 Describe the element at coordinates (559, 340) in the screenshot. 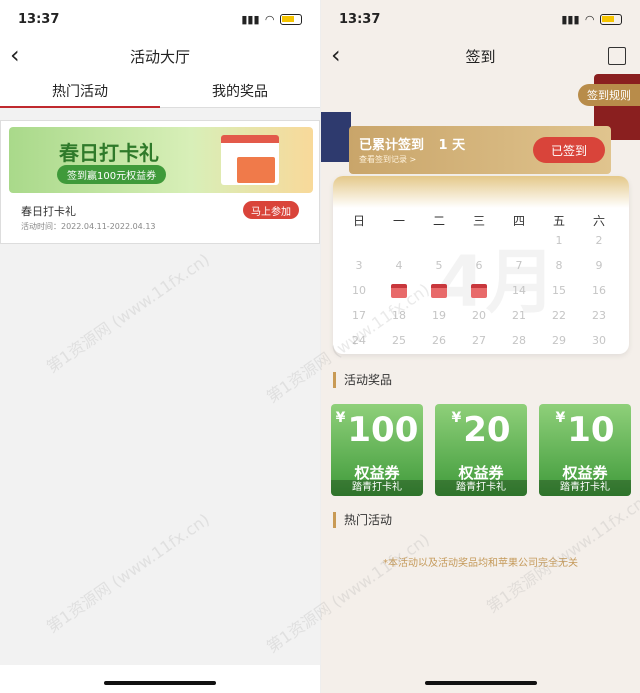

I see `calendar-day: 29` at that location.